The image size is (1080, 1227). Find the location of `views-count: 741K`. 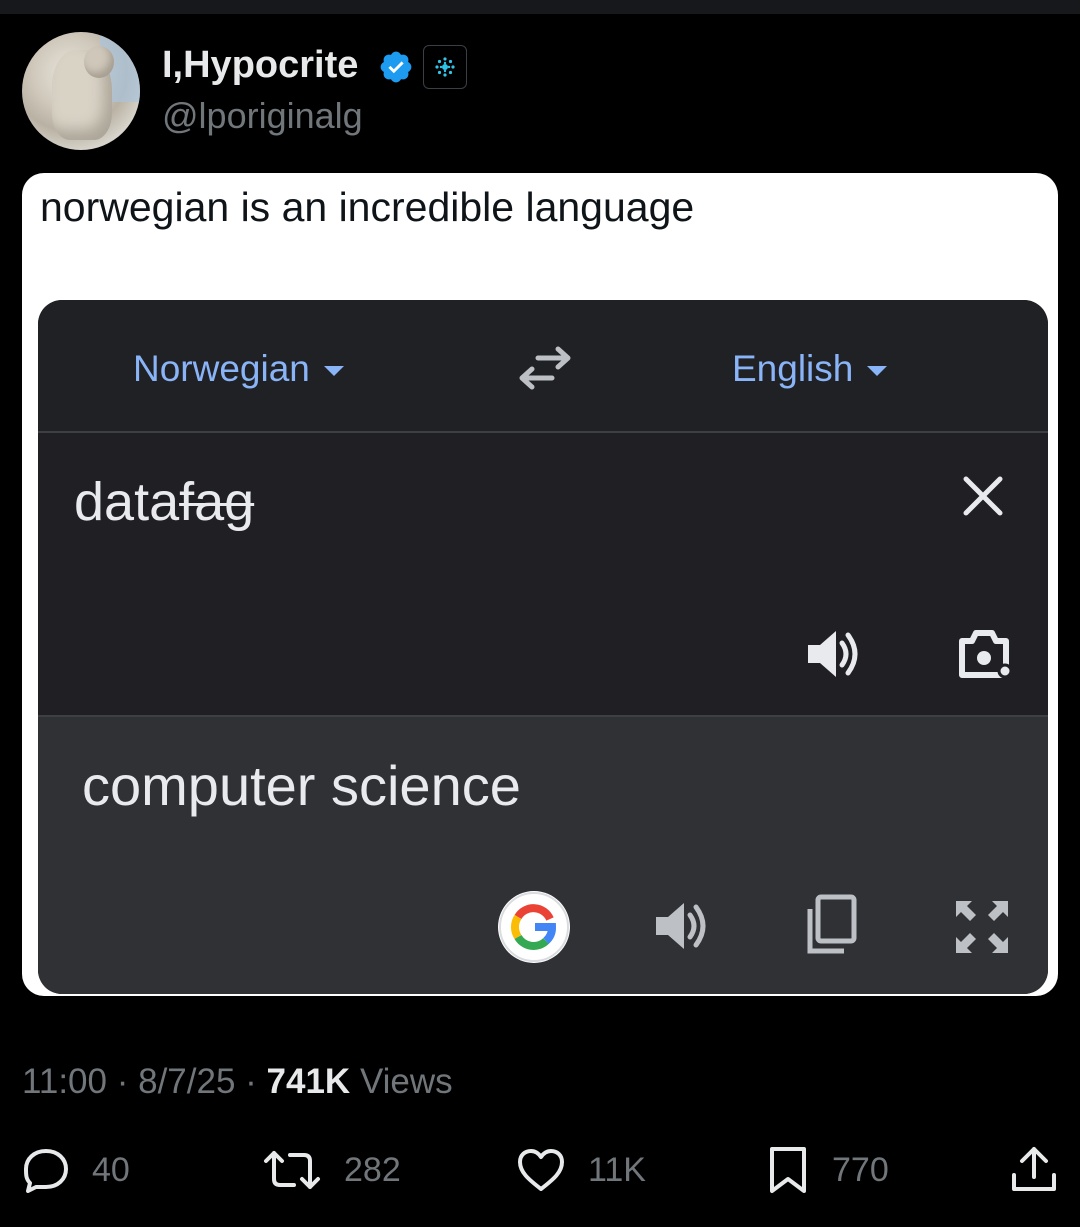

views-count: 741K is located at coordinates (308, 1081).